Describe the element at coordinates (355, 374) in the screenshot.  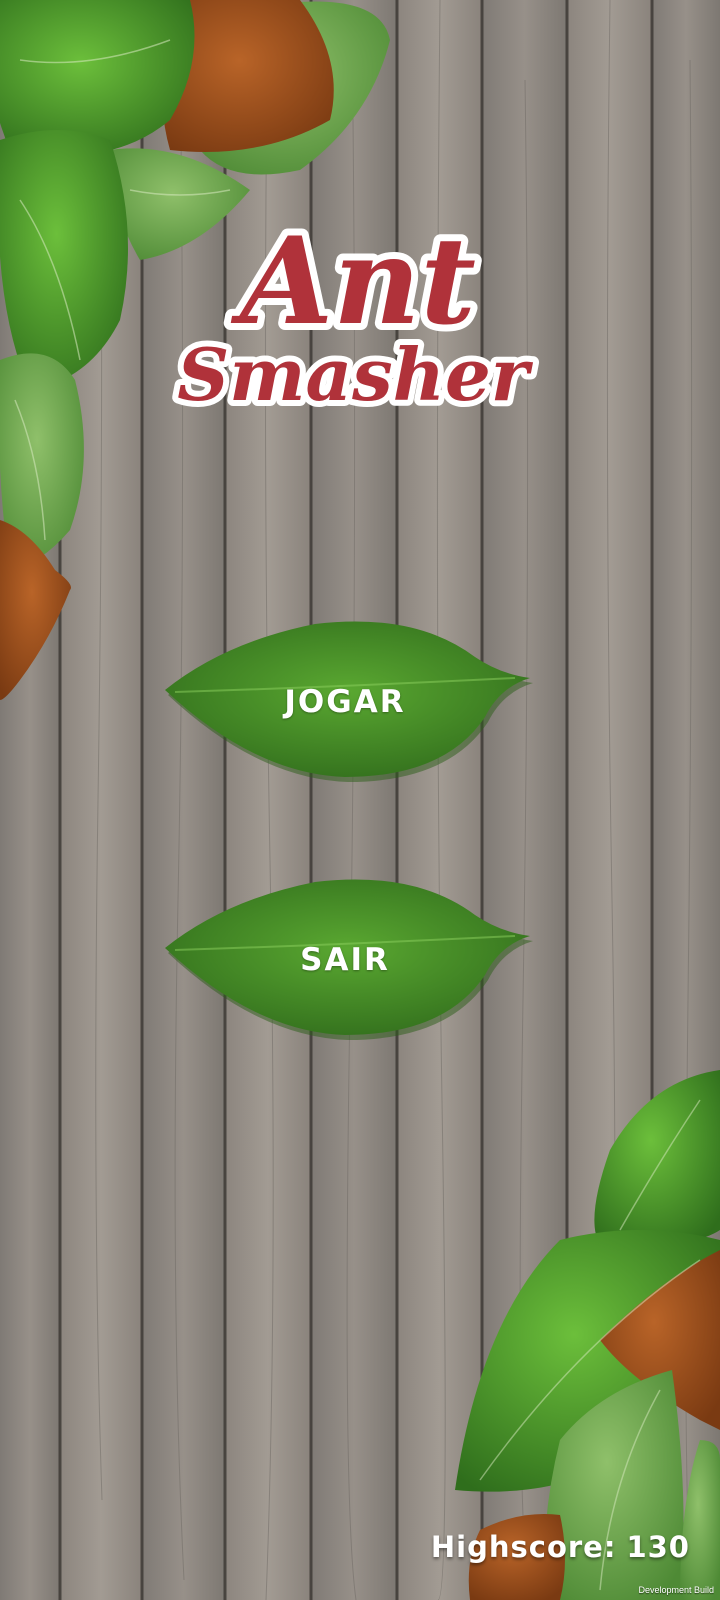
I see `logo-subtitle: Smasher` at that location.